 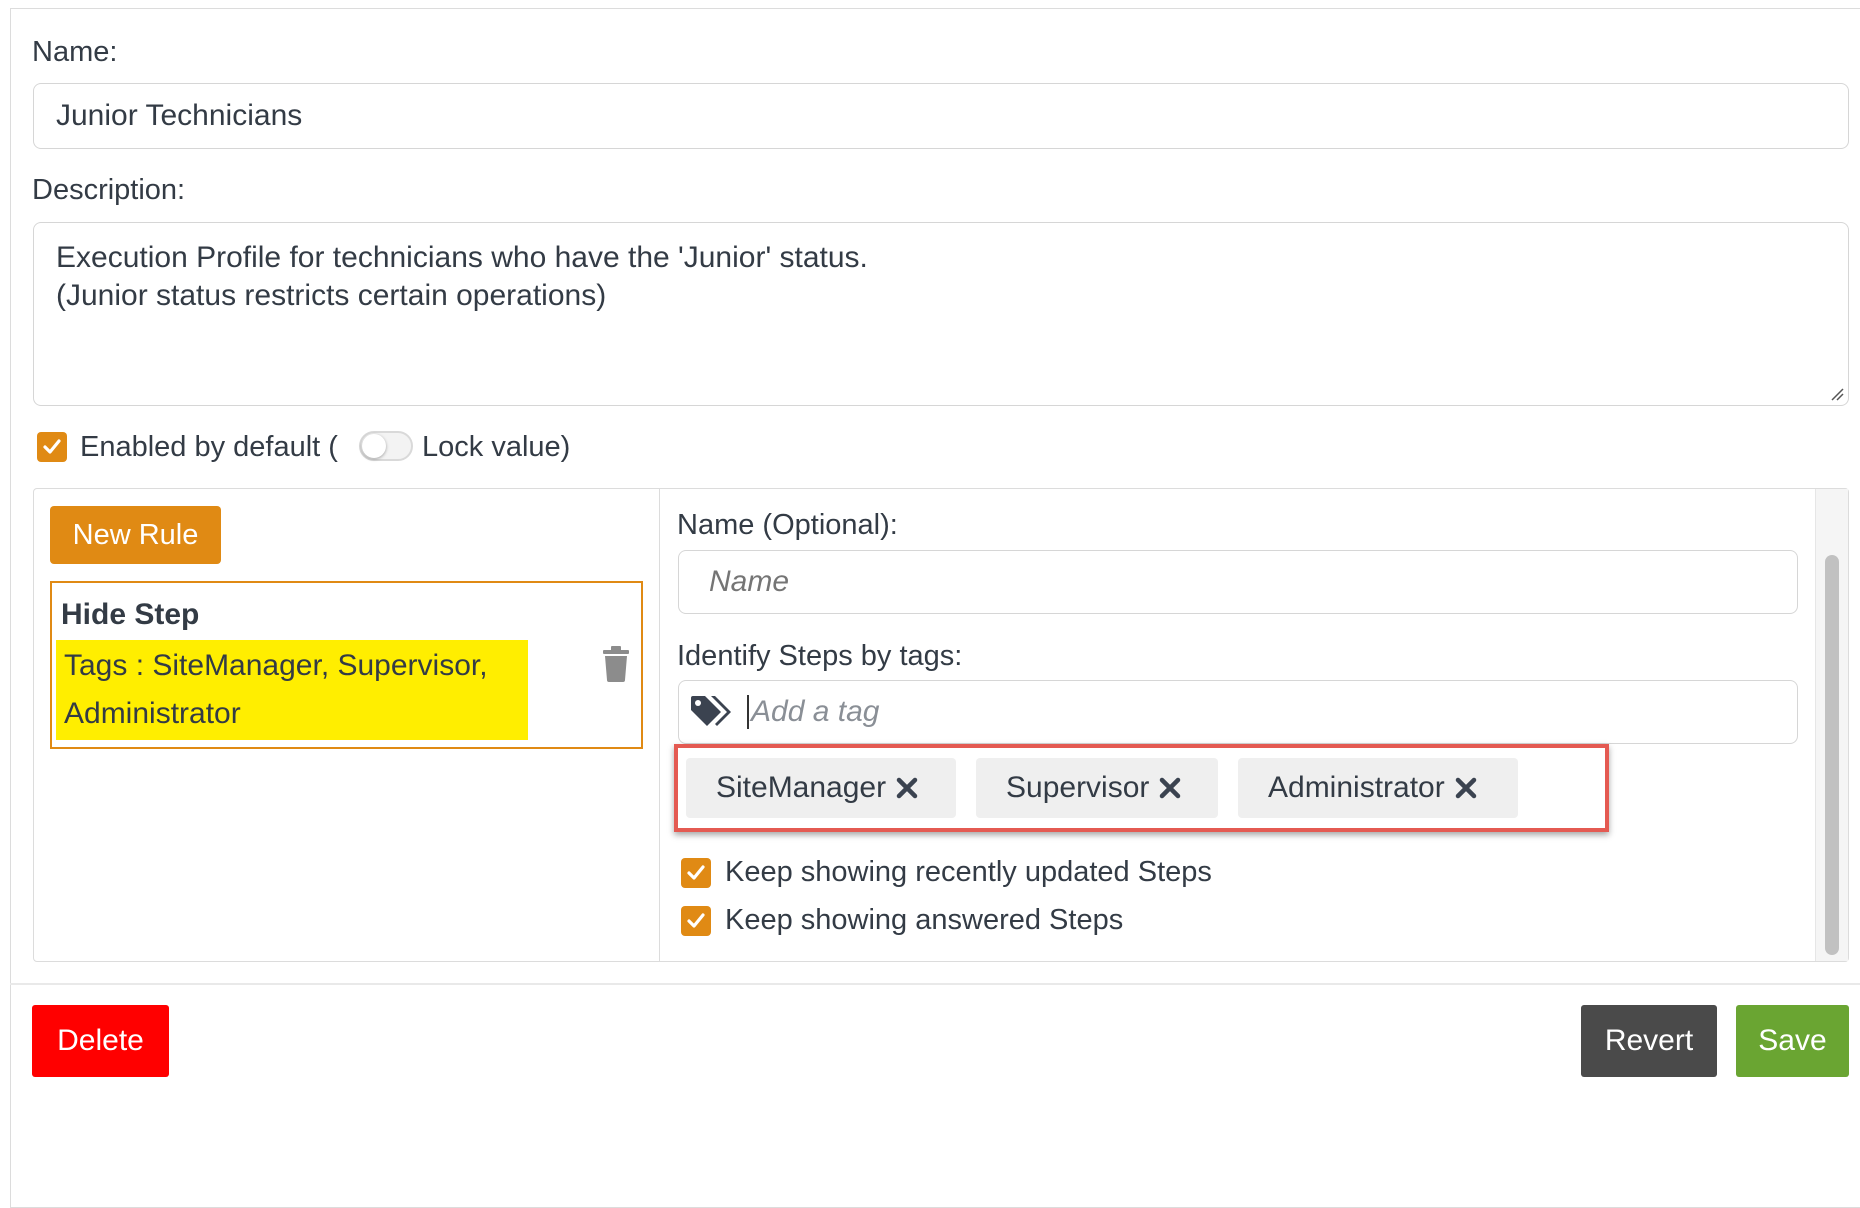 I want to click on tag-input-placeholder: Add a tag, so click(x=815, y=711).